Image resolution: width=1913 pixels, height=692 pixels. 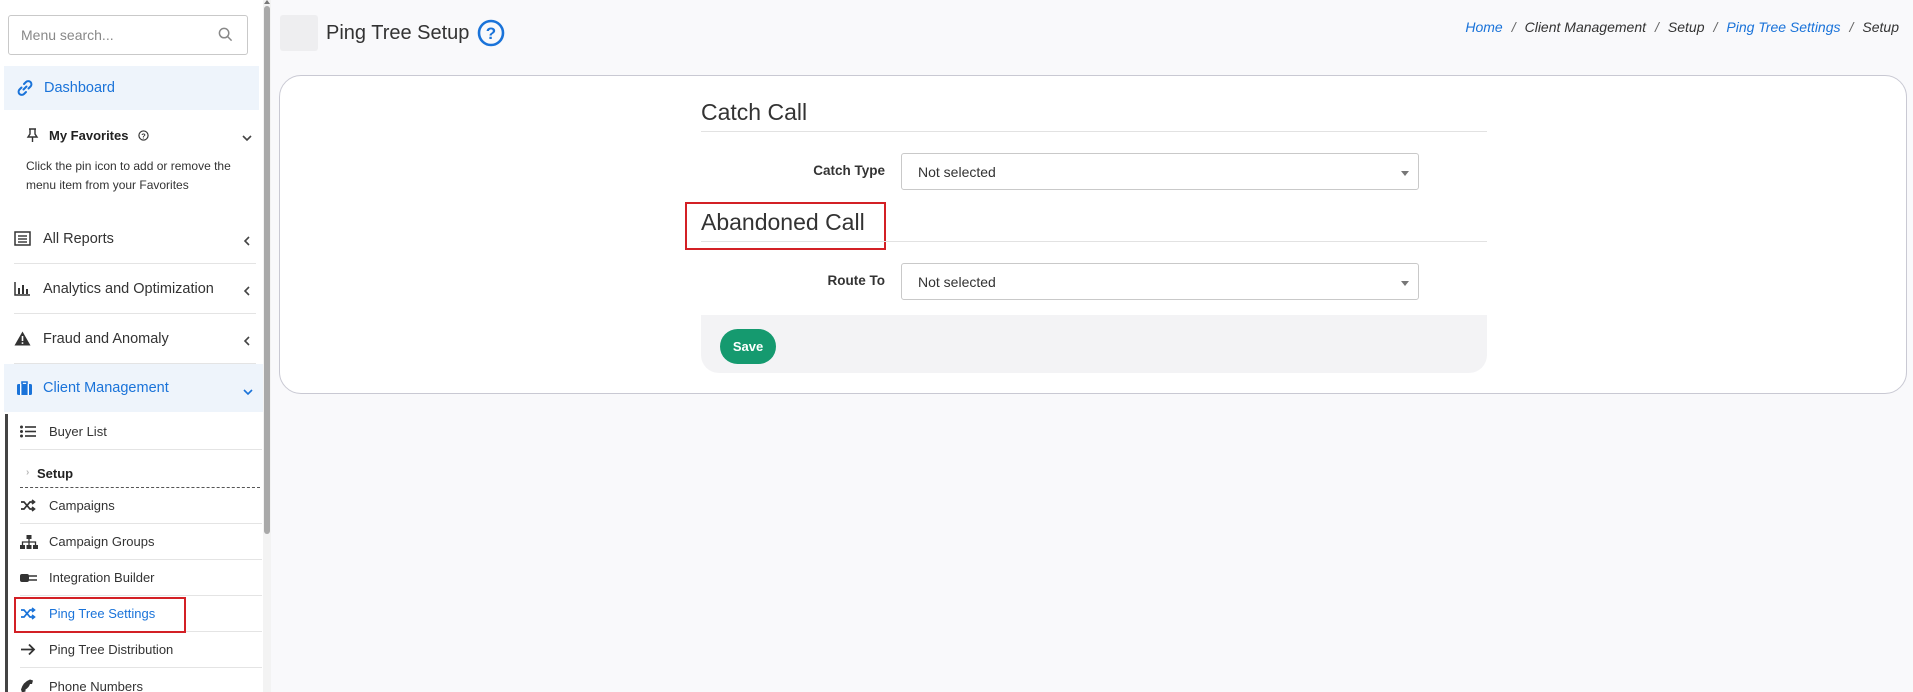 I want to click on sidebar-item-phone-numbers: Phone Numbers, so click(x=141, y=680).